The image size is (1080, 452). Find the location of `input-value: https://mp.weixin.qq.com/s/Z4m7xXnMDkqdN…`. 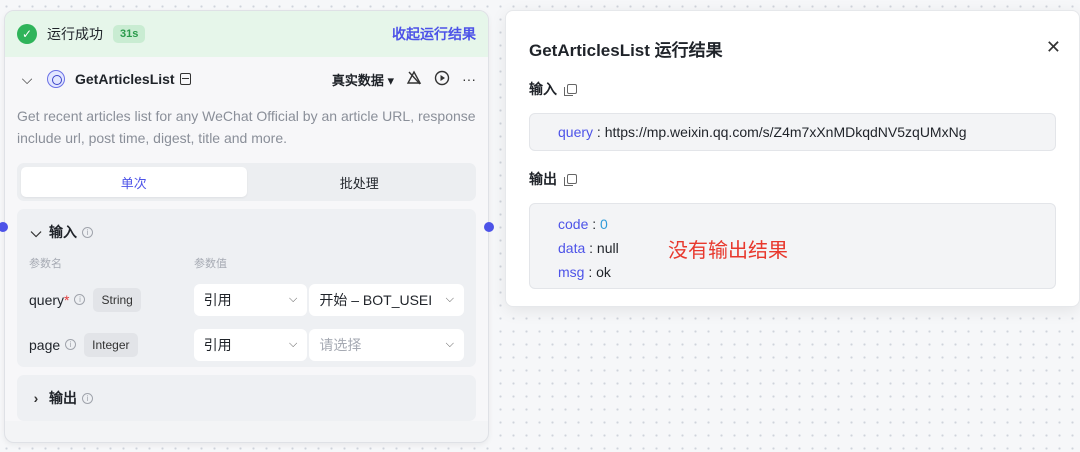

input-value: https://mp.weixin.qq.com/s/Z4m7xXnMDkqdN… is located at coordinates (785, 132).